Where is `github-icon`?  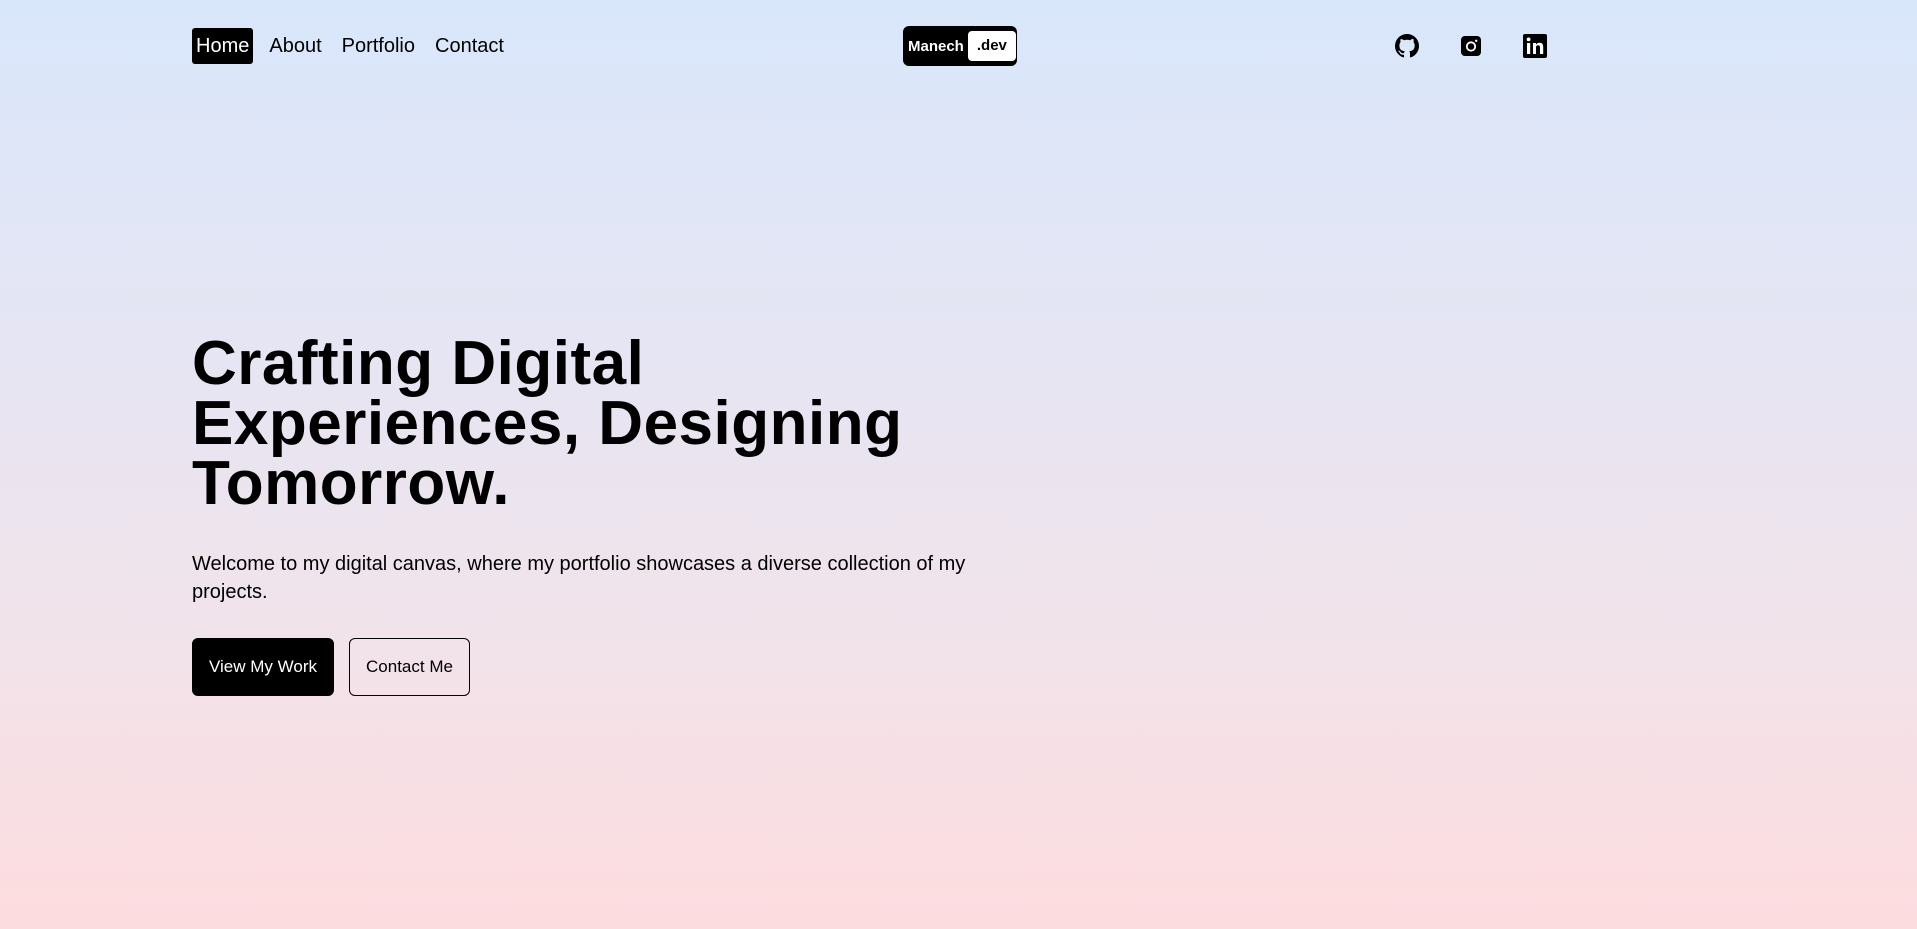
github-icon is located at coordinates (1407, 46).